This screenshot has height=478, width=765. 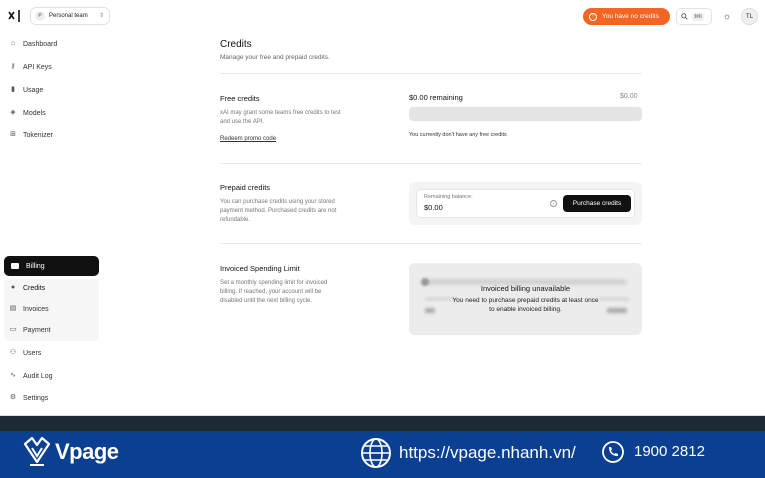 What do you see at coordinates (35, 266) in the screenshot?
I see `sidebar-item-label: Billing` at bounding box center [35, 266].